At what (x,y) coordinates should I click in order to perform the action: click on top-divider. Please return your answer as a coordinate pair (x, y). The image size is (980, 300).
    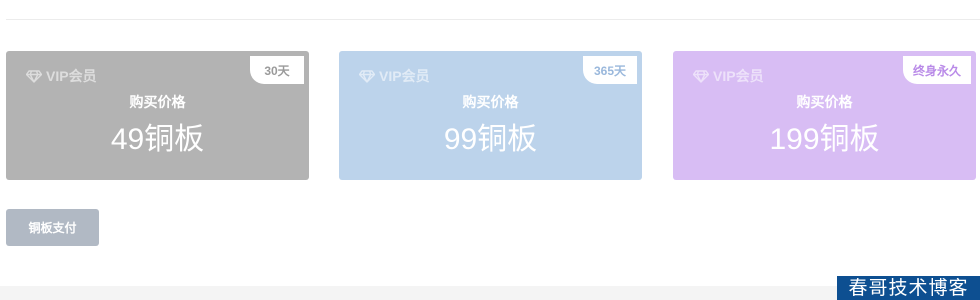
    Looking at the image, I should click on (493, 19).